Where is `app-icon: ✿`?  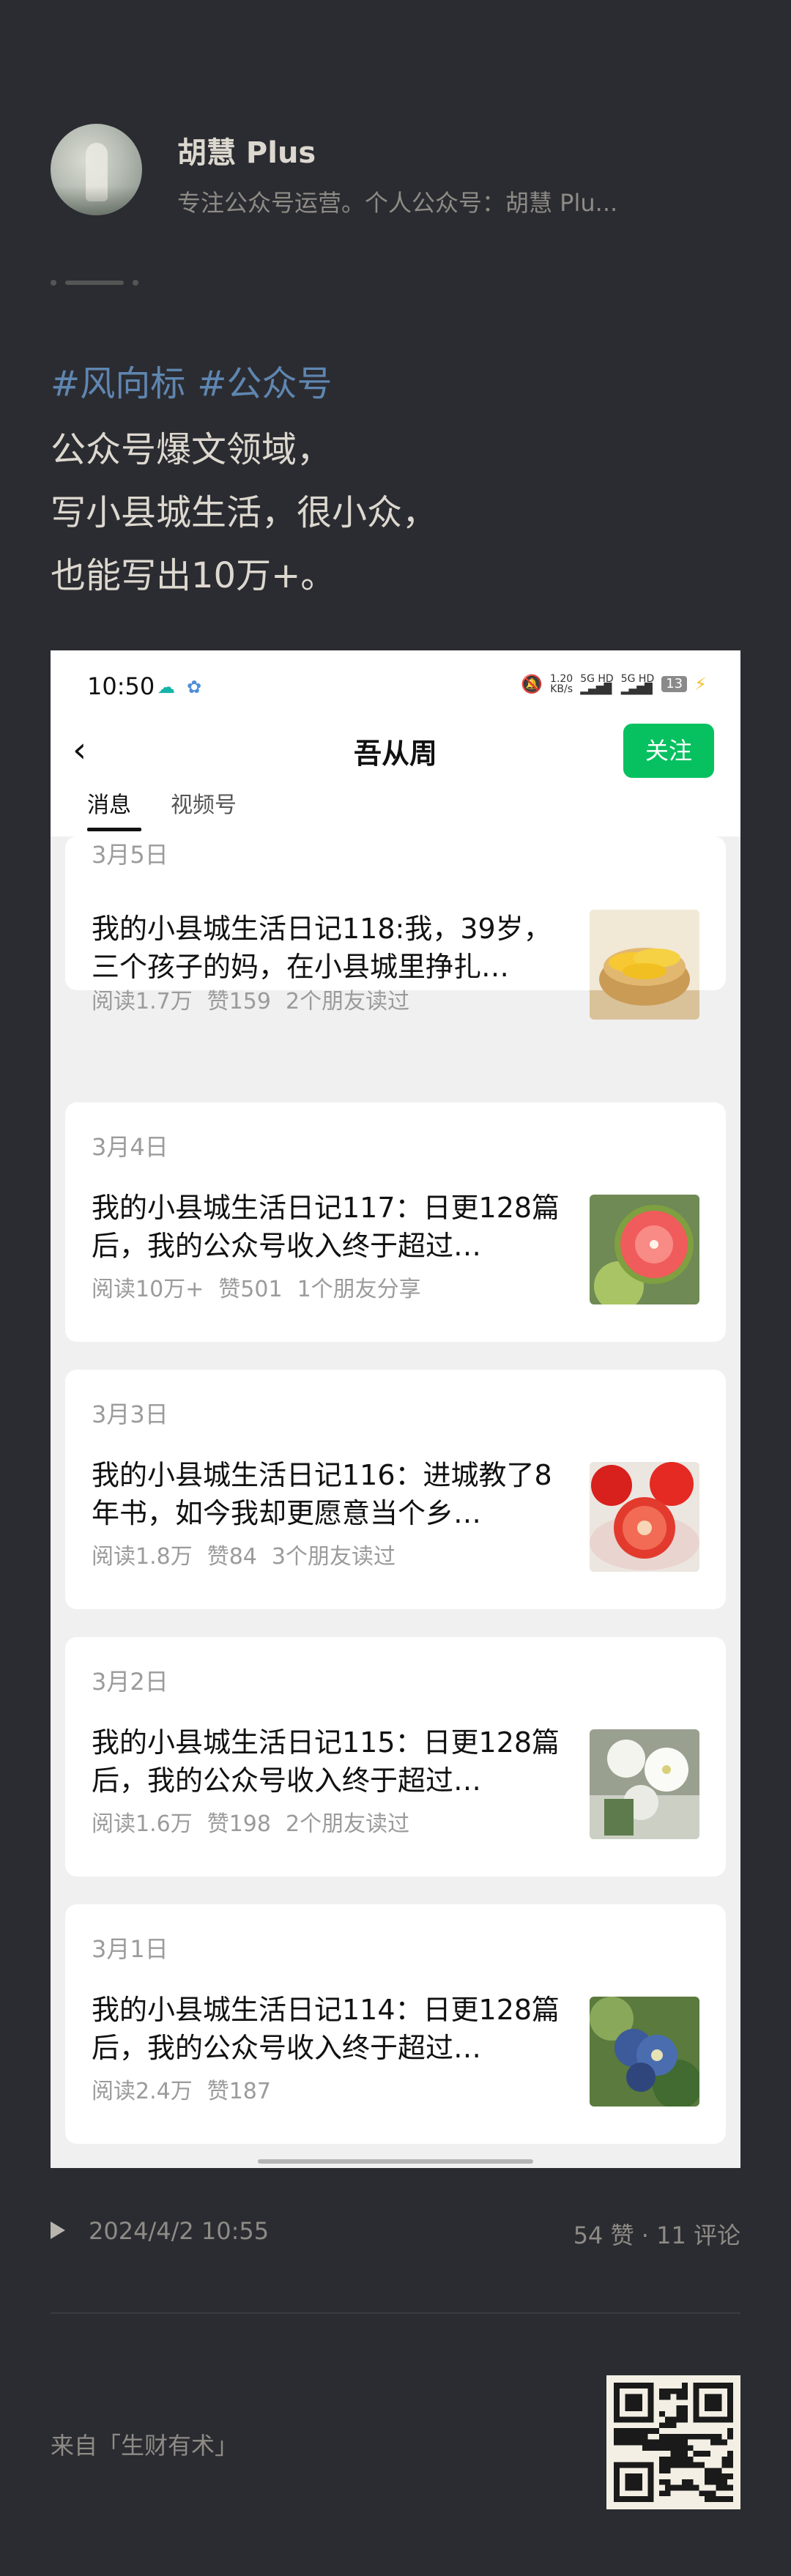 app-icon: ✿ is located at coordinates (194, 687).